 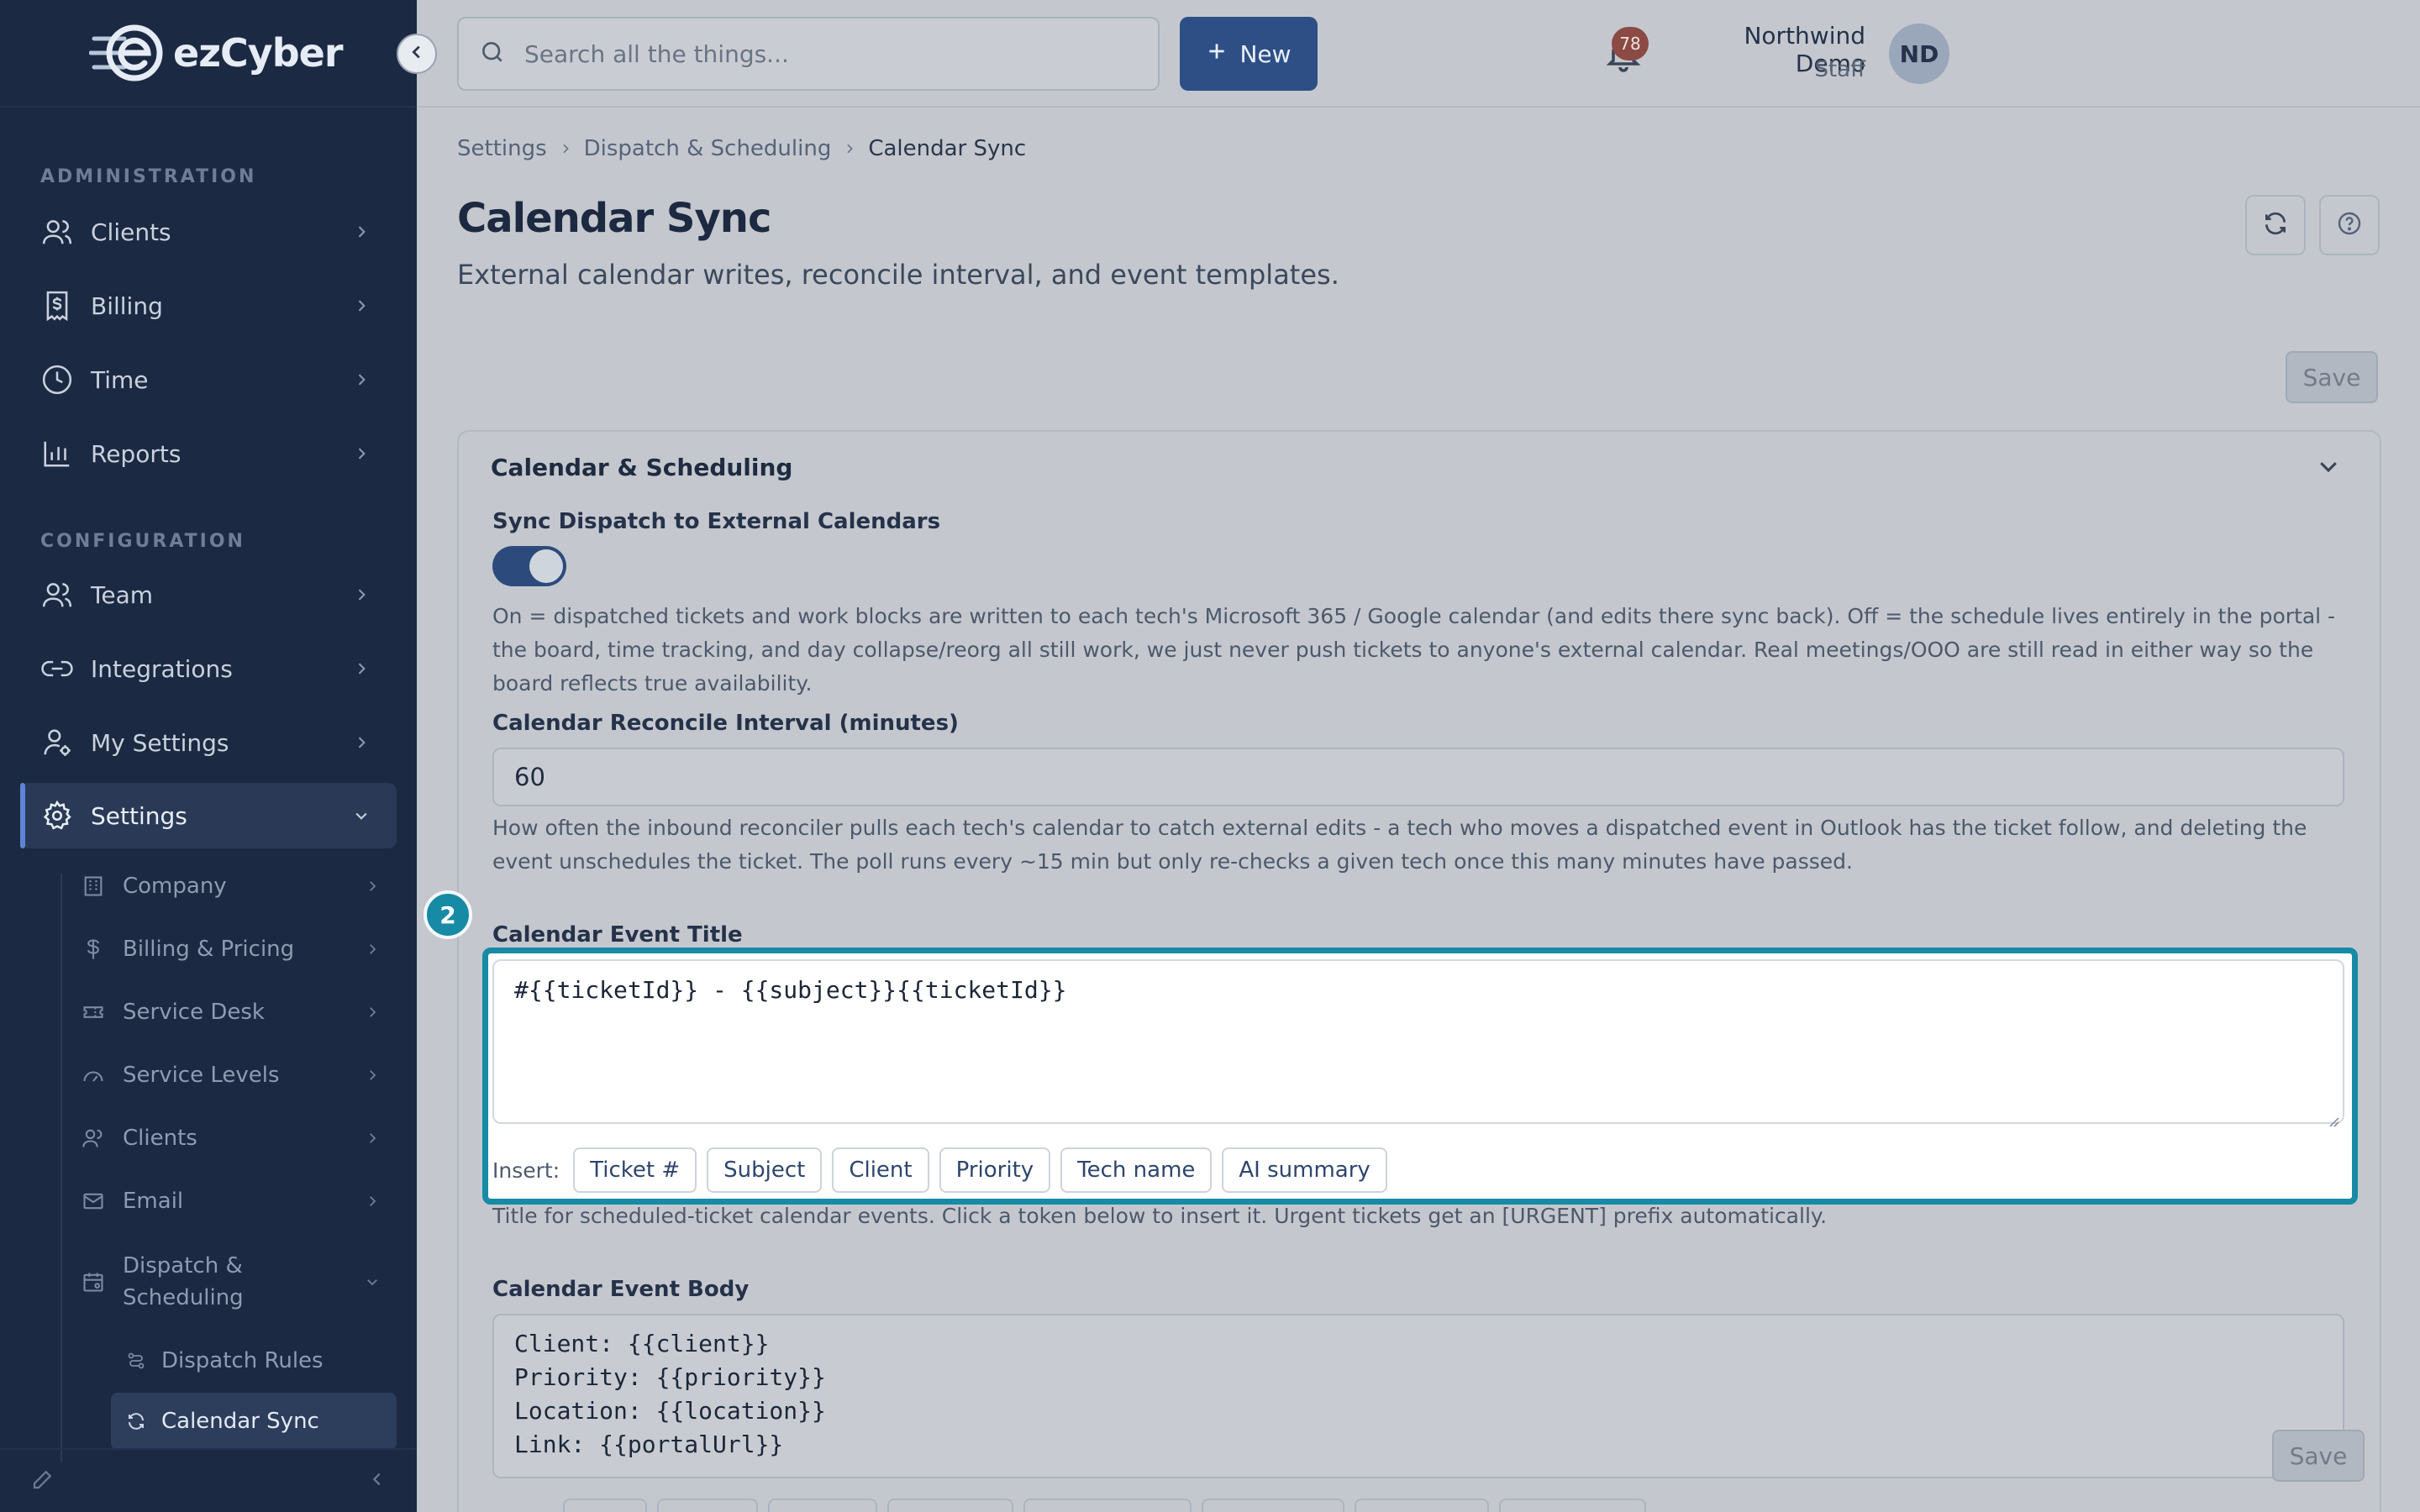 What do you see at coordinates (202, 1075) in the screenshot?
I see `sidebar-subitem-label: Service Levels` at bounding box center [202, 1075].